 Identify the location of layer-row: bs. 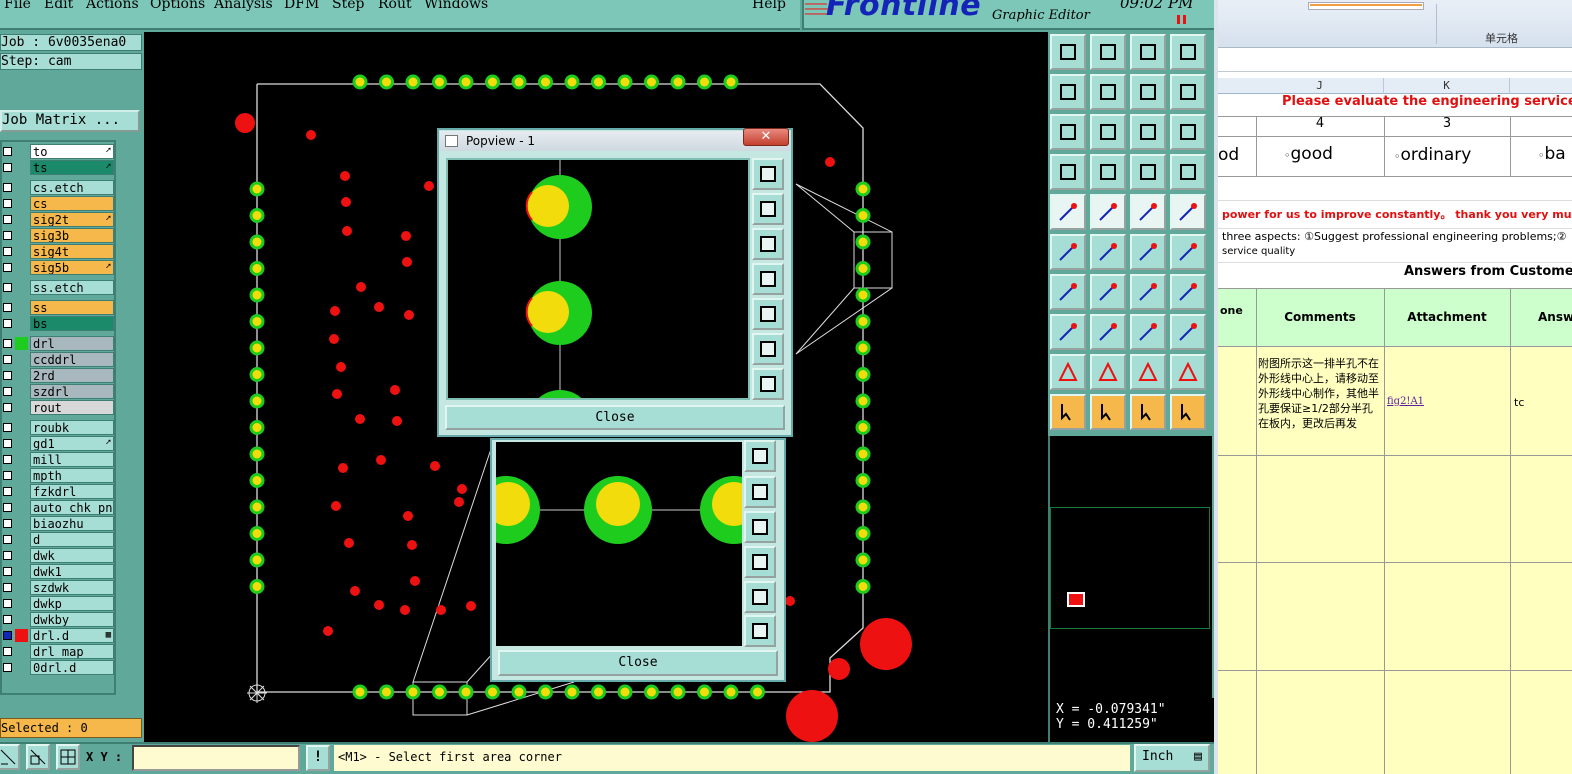
(58, 323).